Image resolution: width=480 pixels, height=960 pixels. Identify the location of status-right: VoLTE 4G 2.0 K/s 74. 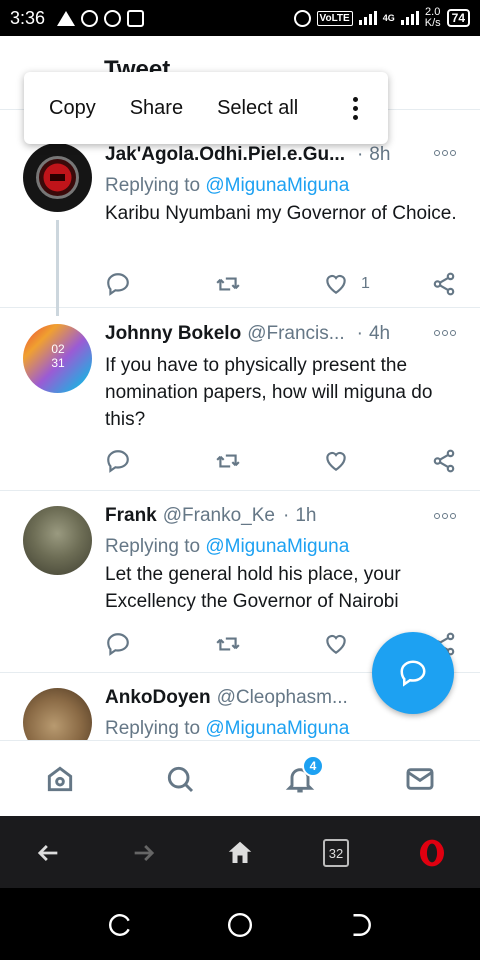
(381, 18).